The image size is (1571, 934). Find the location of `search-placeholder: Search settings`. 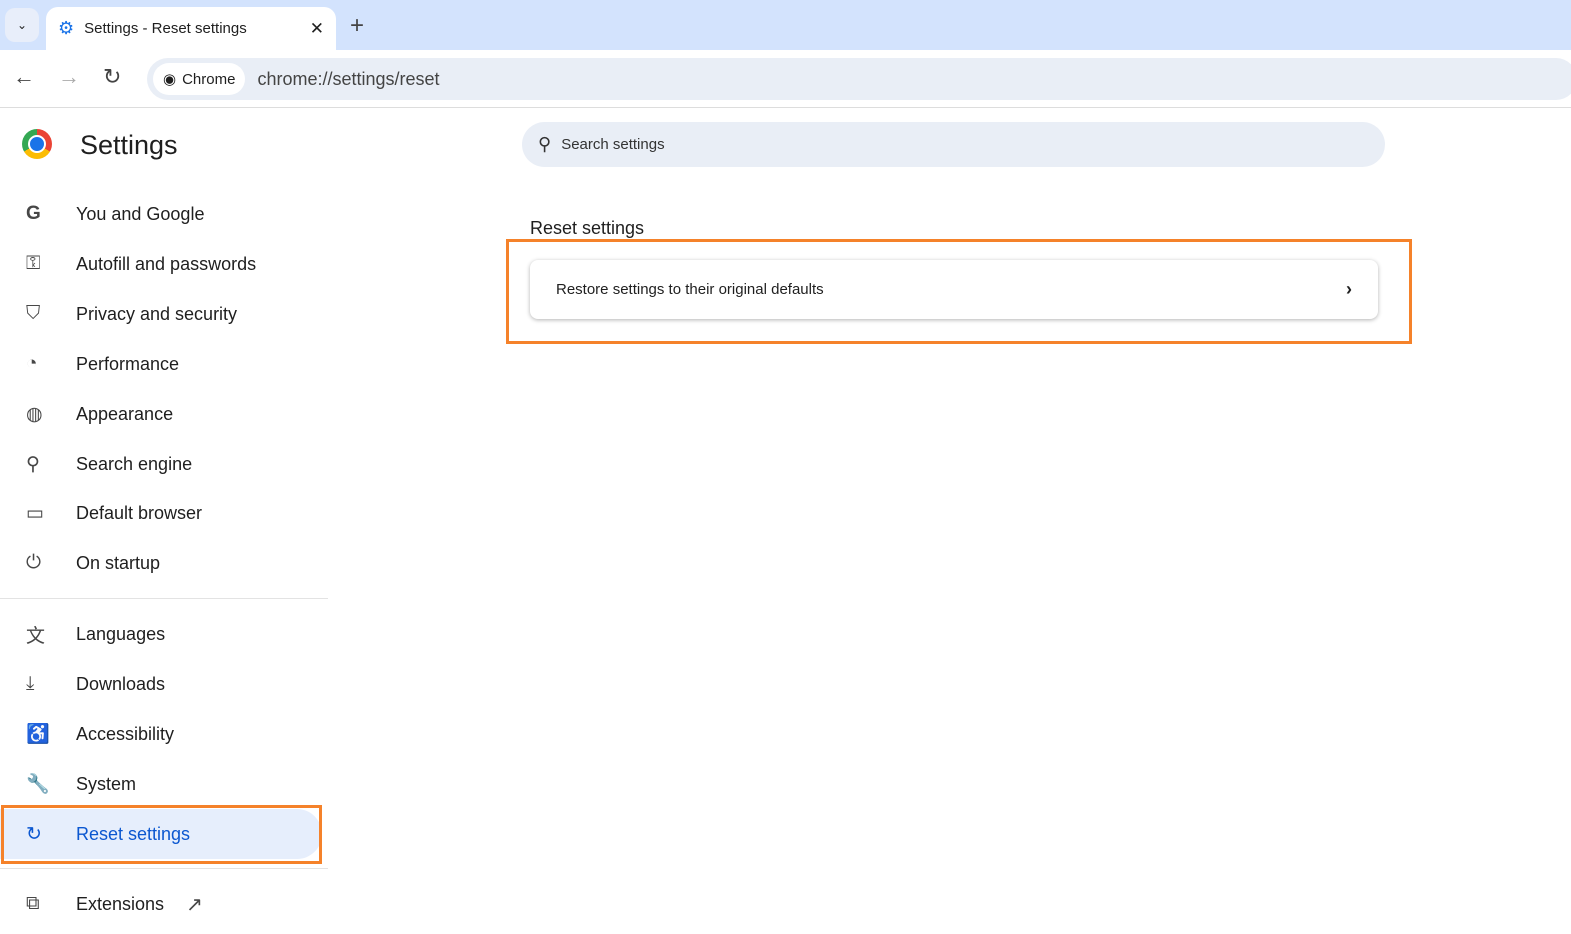

search-placeholder: Search settings is located at coordinates (613, 144).